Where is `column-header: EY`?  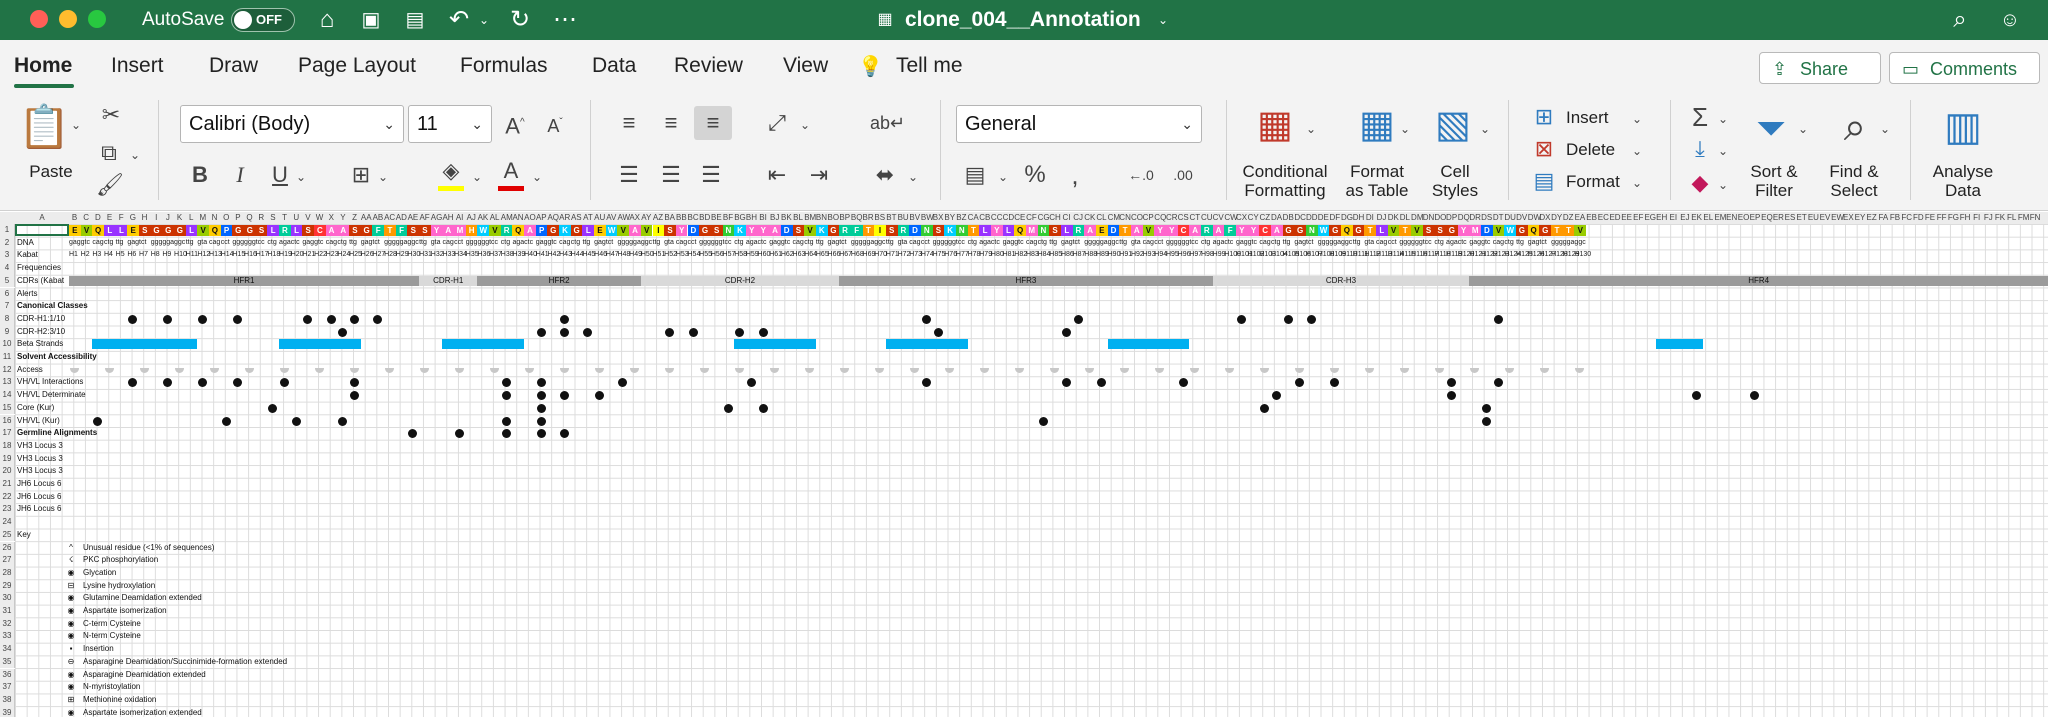 column-header: EY is located at coordinates (1860, 218).